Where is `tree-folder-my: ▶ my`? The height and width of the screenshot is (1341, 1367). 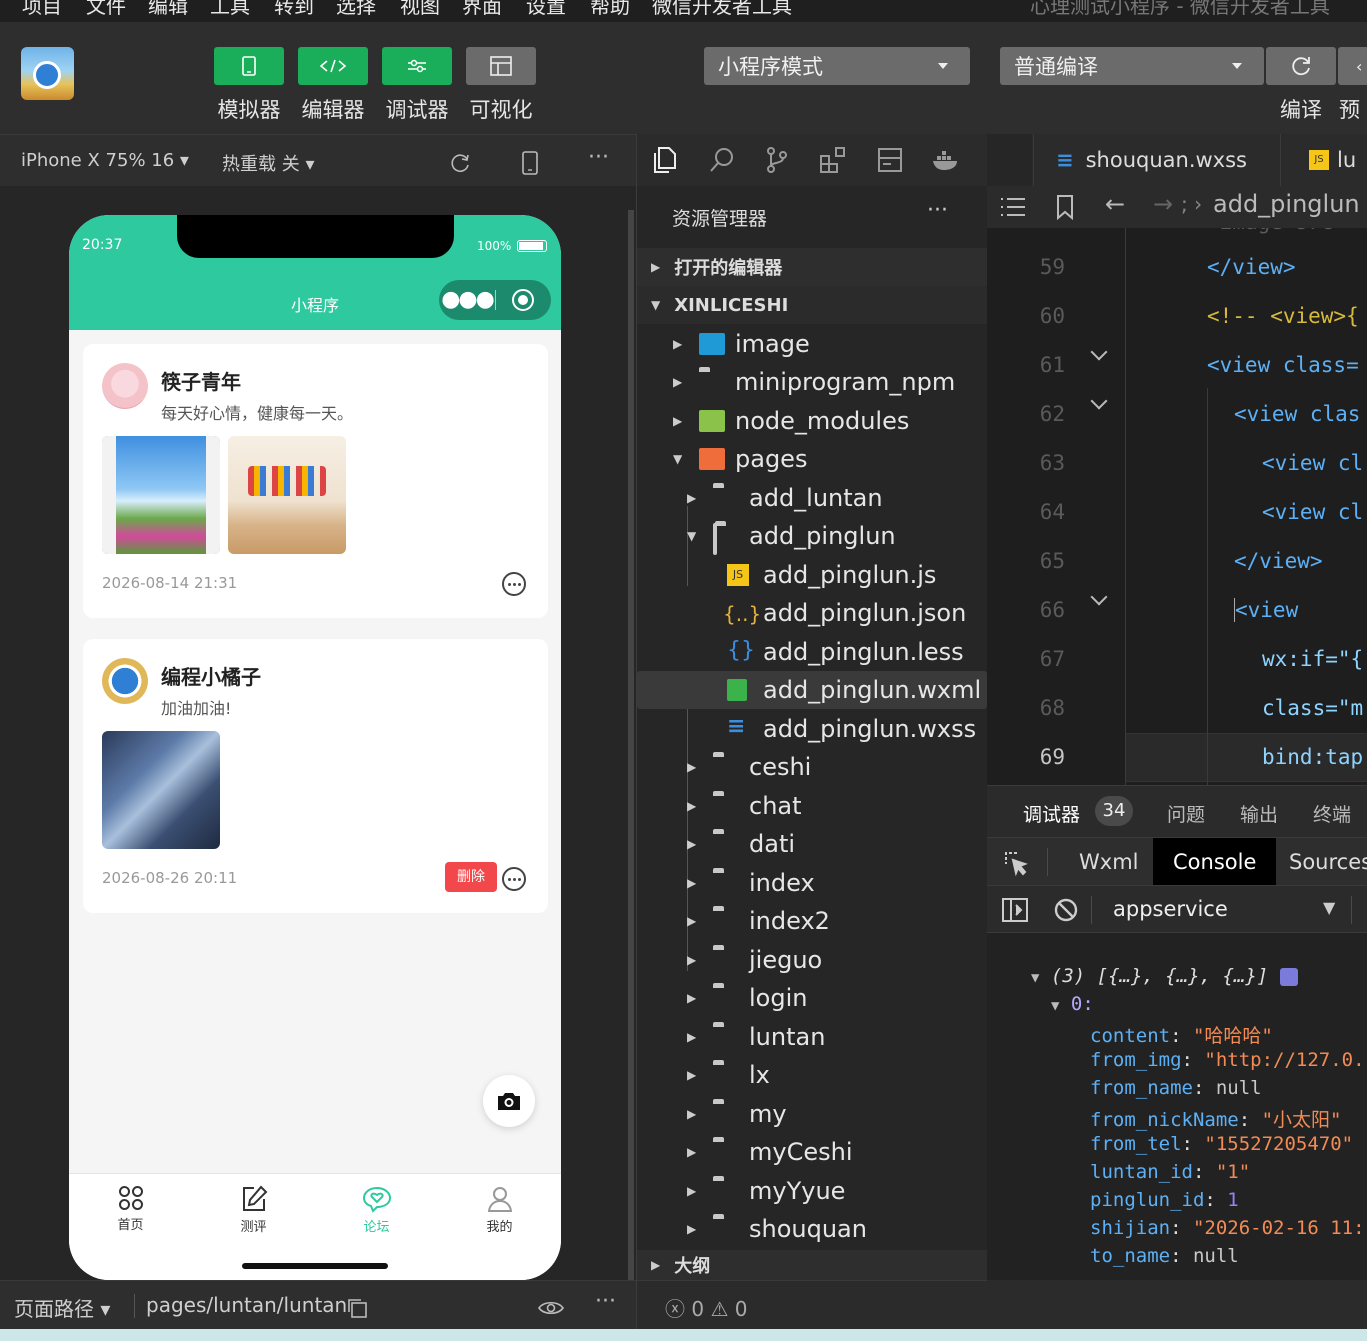
tree-folder-my: ▶ my is located at coordinates (812, 1114).